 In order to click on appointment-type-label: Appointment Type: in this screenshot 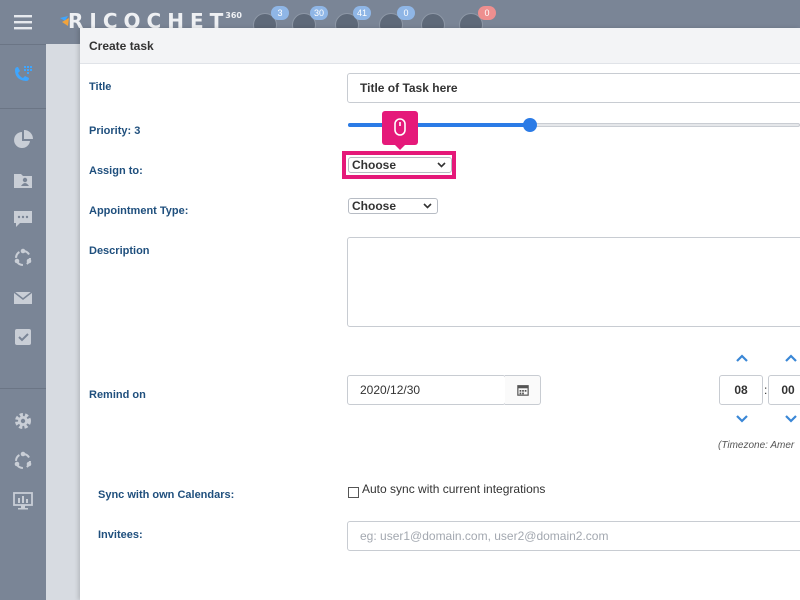, I will do `click(139, 211)`.